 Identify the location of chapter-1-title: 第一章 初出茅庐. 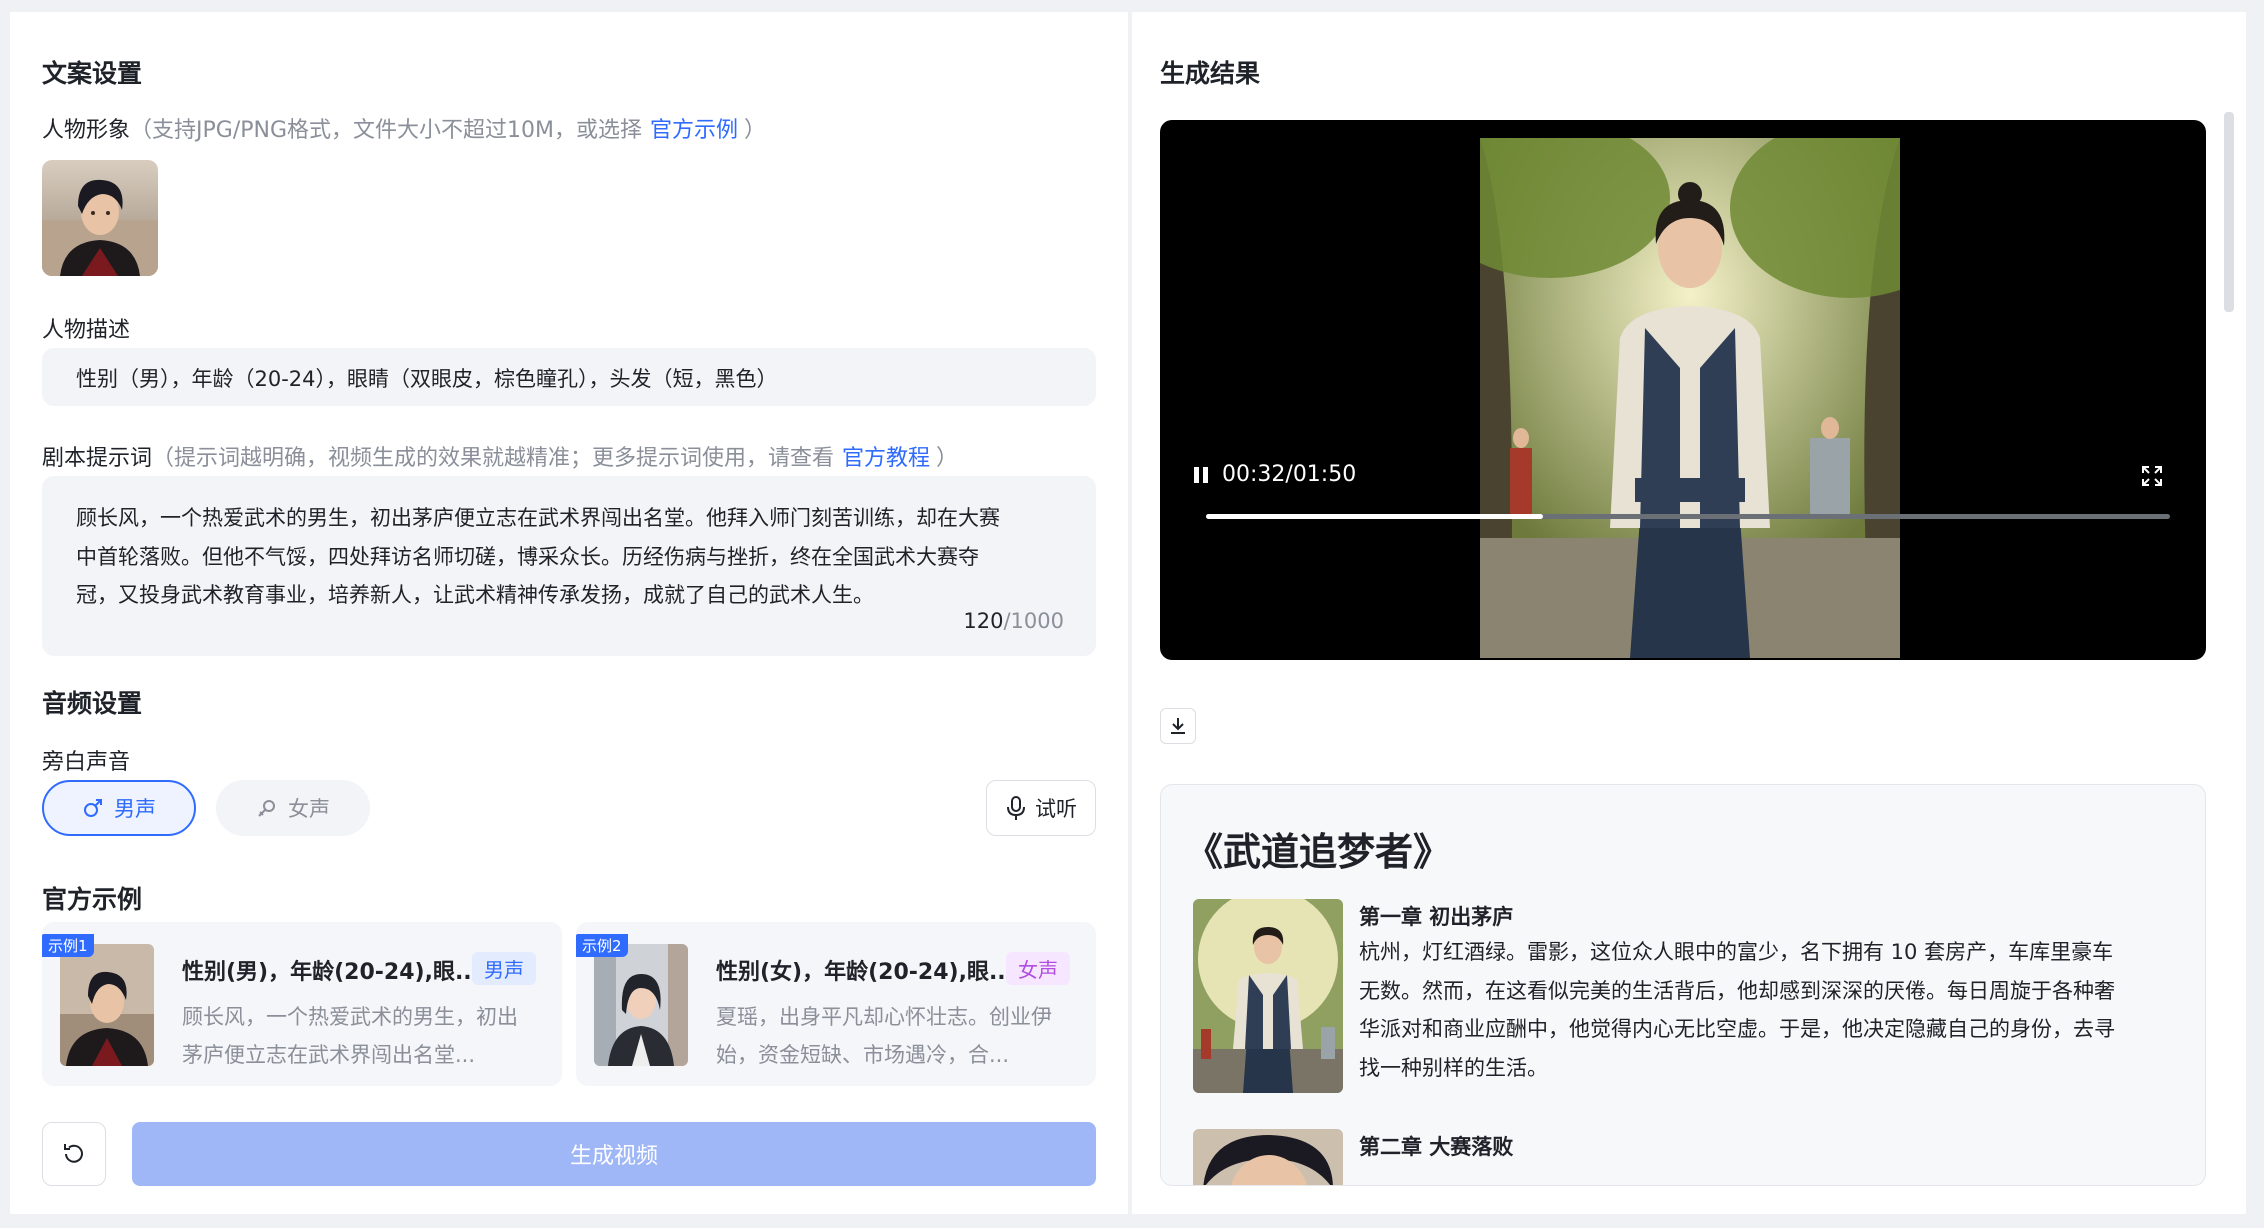
(1436, 917).